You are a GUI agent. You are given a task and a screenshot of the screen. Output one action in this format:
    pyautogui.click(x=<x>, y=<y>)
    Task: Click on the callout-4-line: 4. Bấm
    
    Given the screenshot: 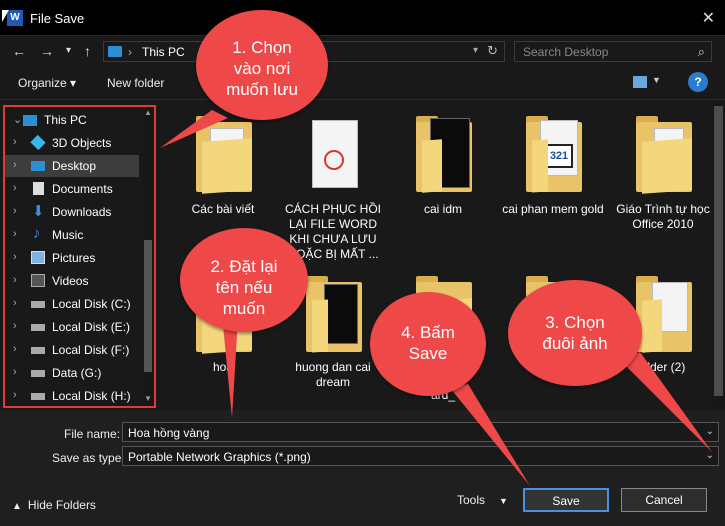 What is the action you would take?
    pyautogui.click(x=428, y=332)
    